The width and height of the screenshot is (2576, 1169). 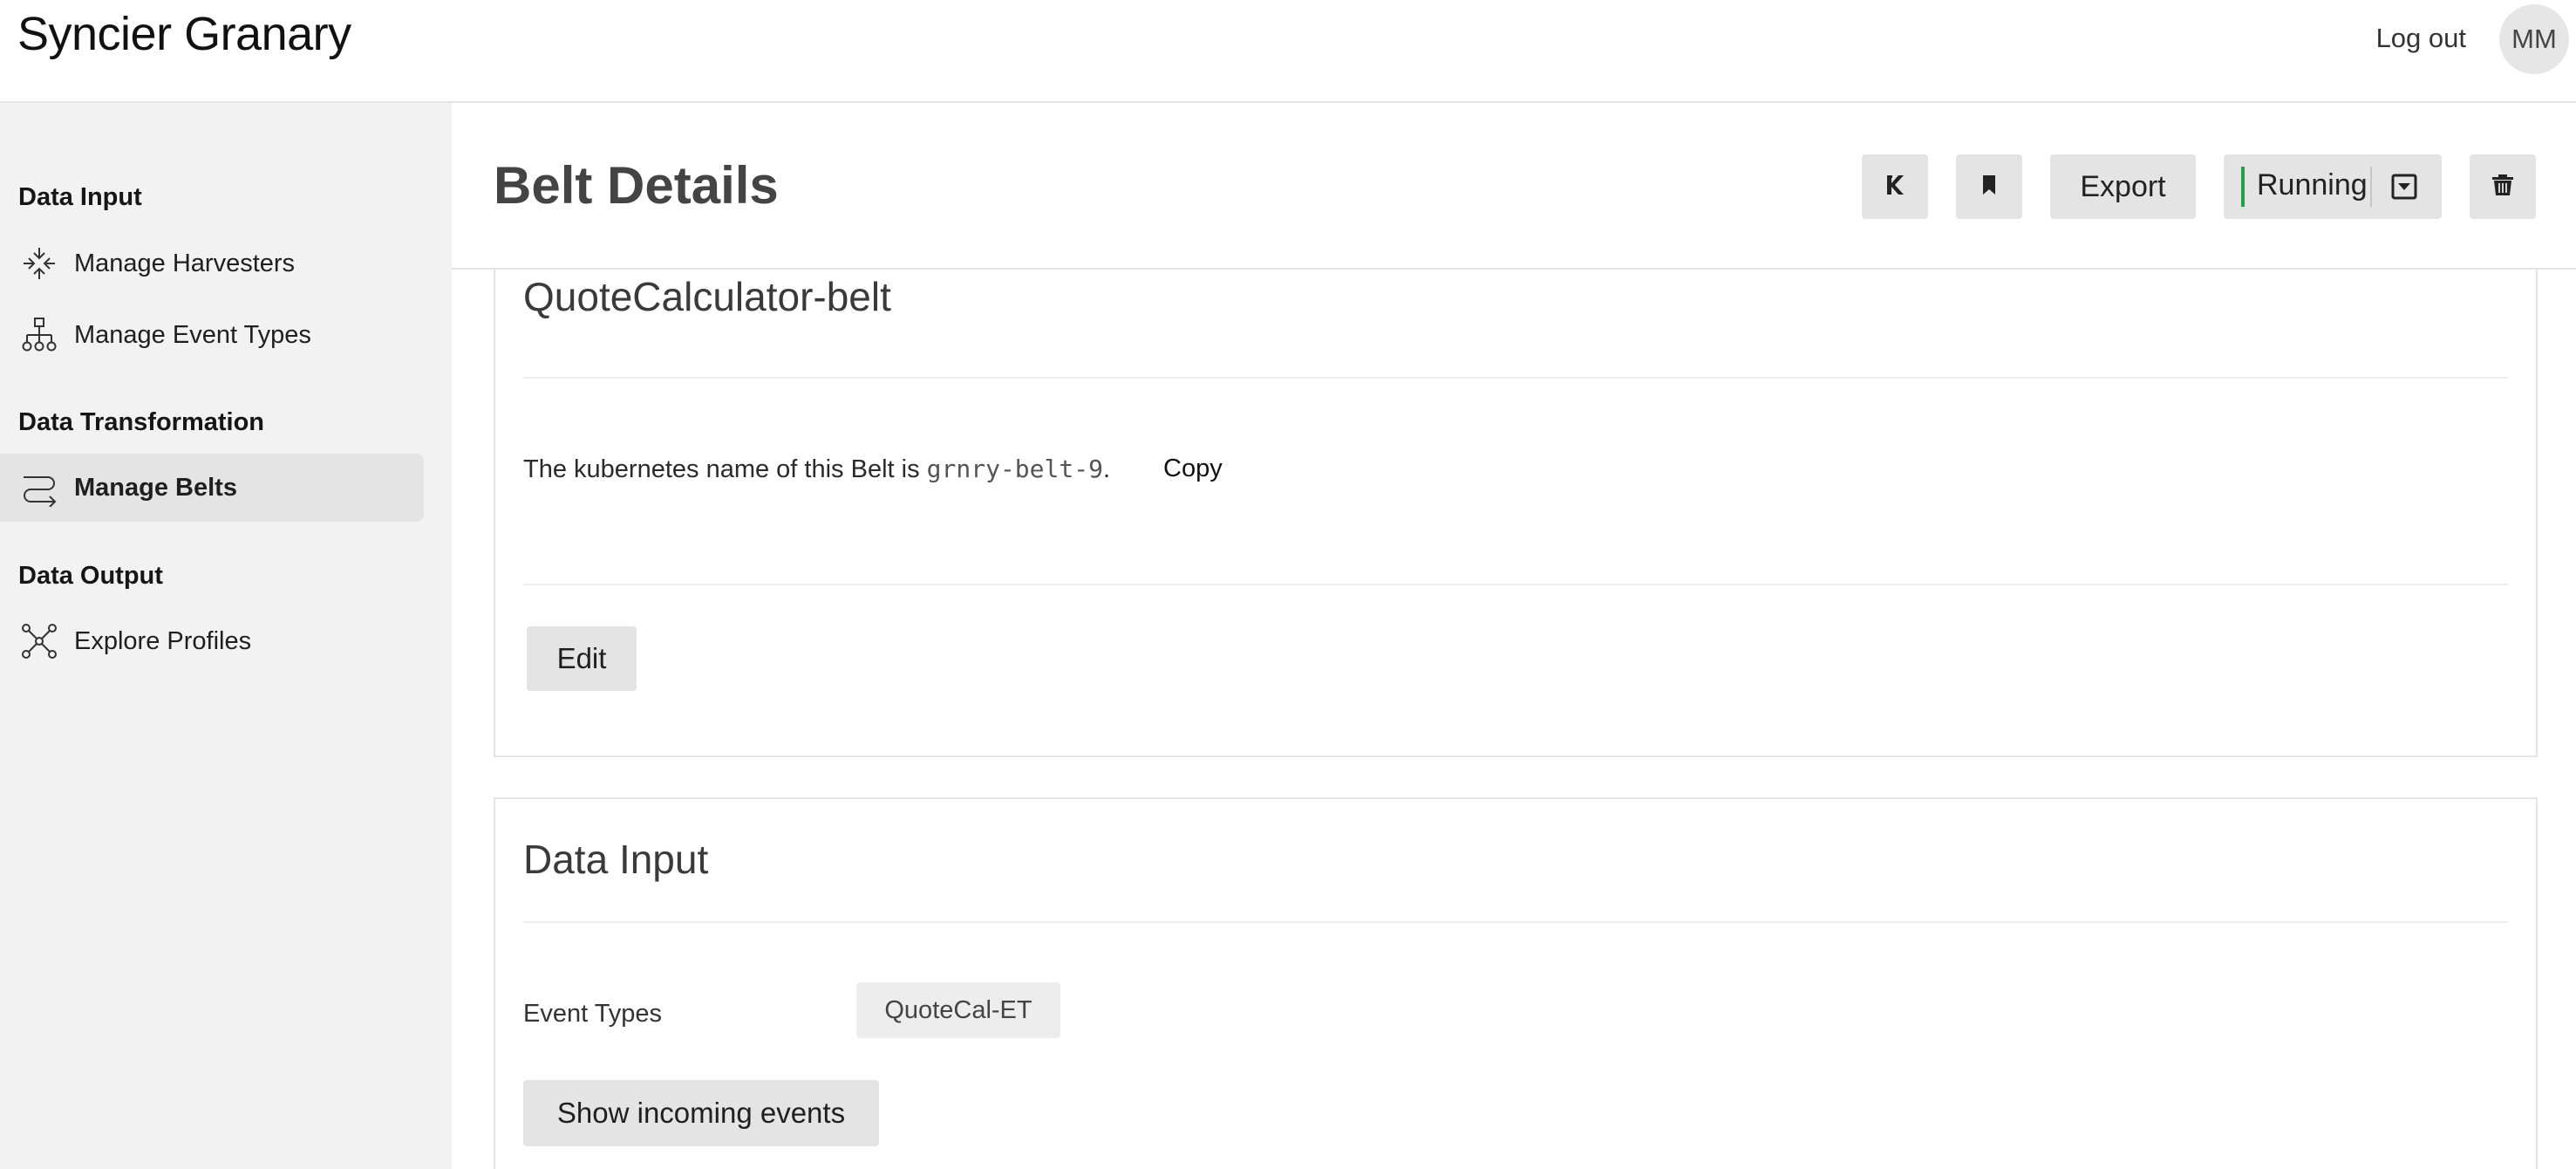 What do you see at coordinates (1106, 469) in the screenshot?
I see `k8s-suffix: .` at bounding box center [1106, 469].